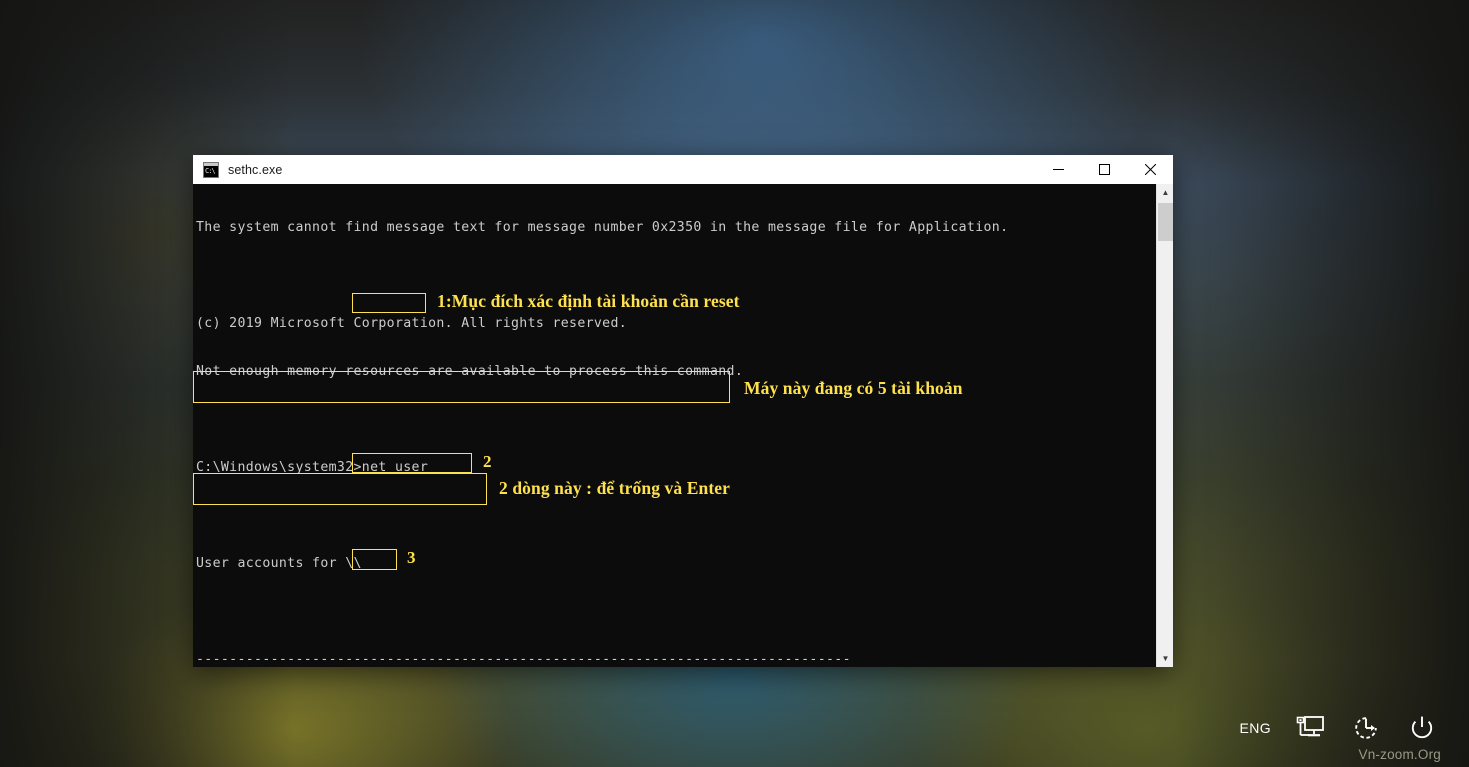  Describe the element at coordinates (279, 563) in the screenshot. I see `console-line: User accounts for \\` at that location.